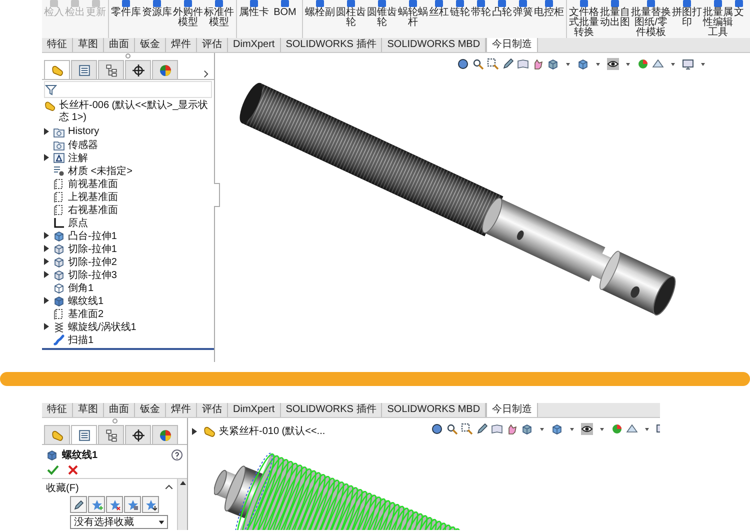 The height and width of the screenshot is (532, 750). What do you see at coordinates (128, 261) in the screenshot?
I see `tree-item: 切除-拉伸2` at bounding box center [128, 261].